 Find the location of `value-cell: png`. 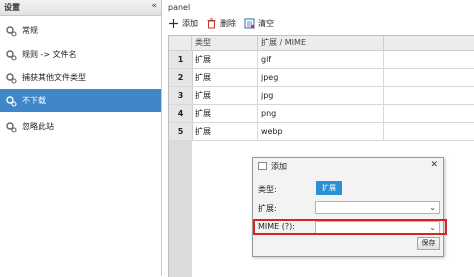

value-cell: png is located at coordinates (321, 113).